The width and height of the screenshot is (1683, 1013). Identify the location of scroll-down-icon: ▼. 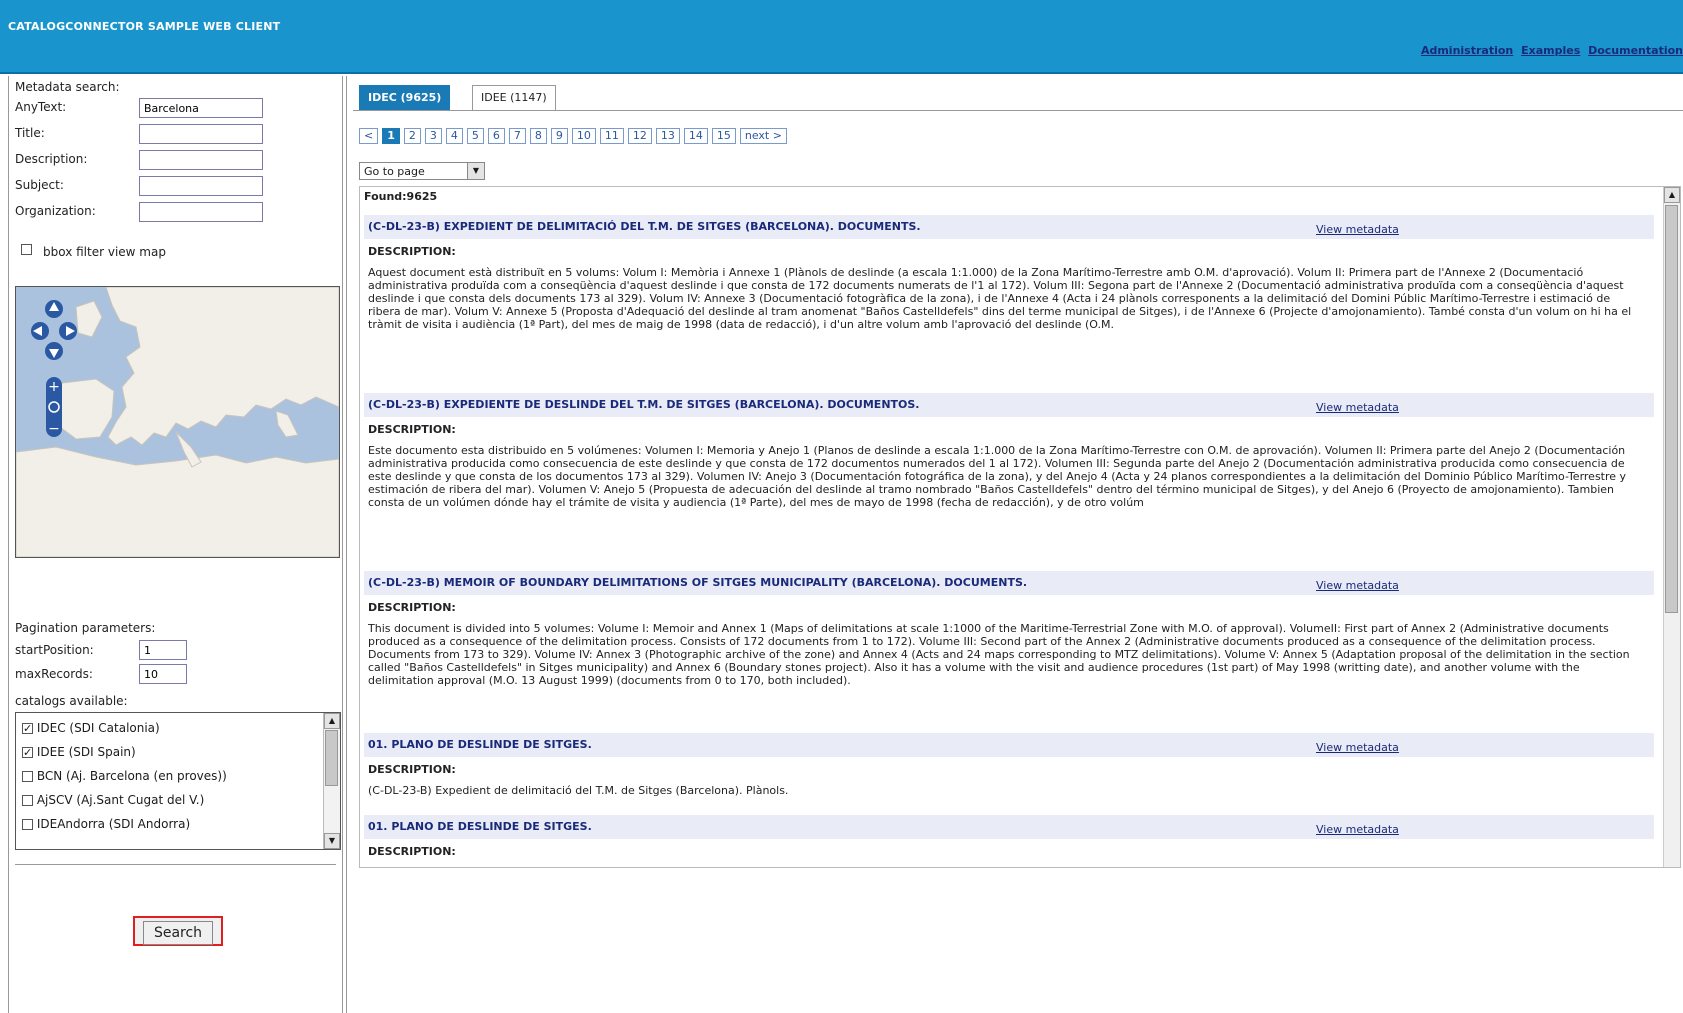
(332, 841).